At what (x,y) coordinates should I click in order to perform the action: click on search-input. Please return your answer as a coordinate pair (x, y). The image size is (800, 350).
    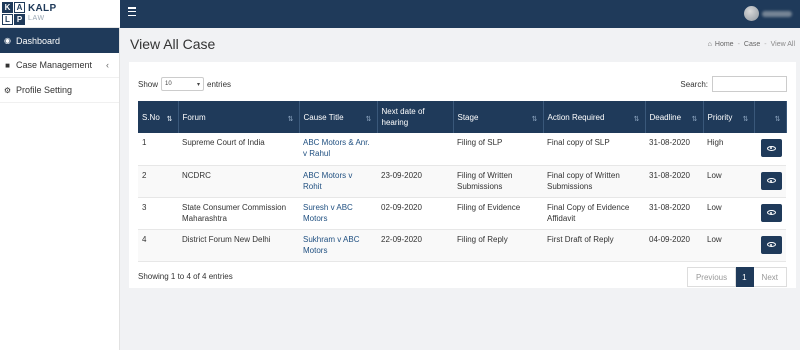
    Looking at the image, I should click on (749, 84).